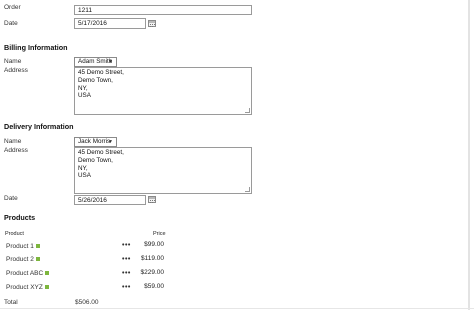  Describe the element at coordinates (25, 273) in the screenshot. I see `product-name: Product ABC` at that location.